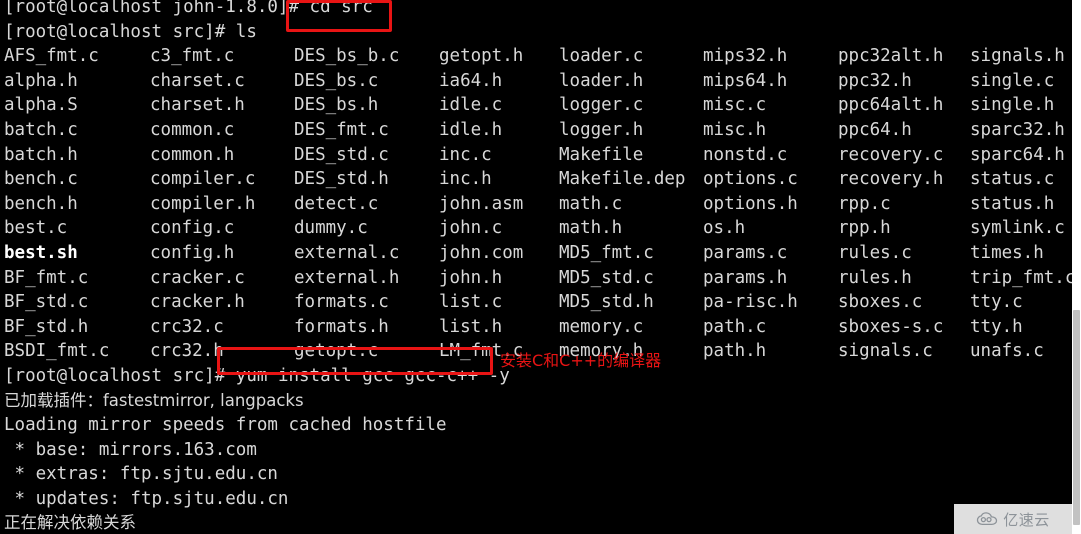 The image size is (1081, 534). Describe the element at coordinates (536, 10) in the screenshot. I see `terminal-line-prompt-cd: [root@localhost john-1.8.0]# cd src` at that location.